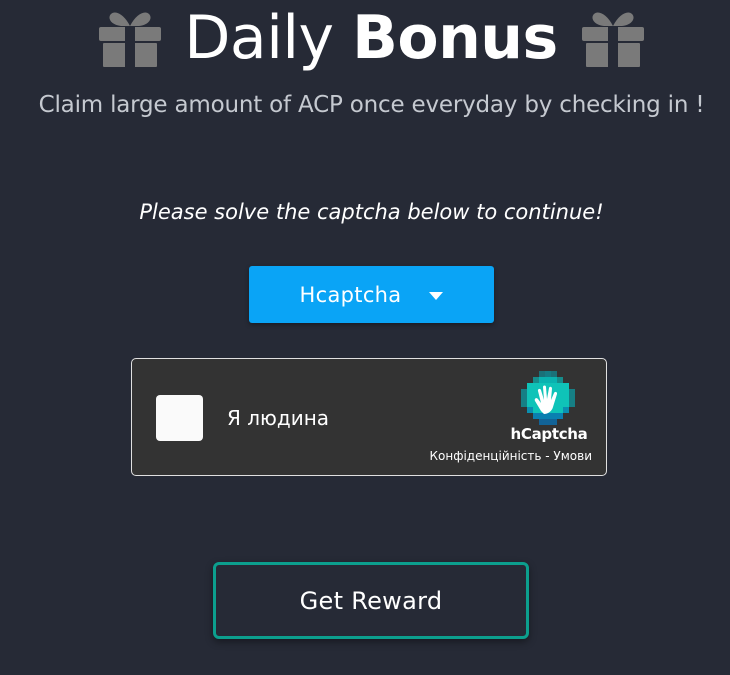 The width and height of the screenshot is (730, 675). What do you see at coordinates (613, 39) in the screenshot?
I see `gift-icon` at bounding box center [613, 39].